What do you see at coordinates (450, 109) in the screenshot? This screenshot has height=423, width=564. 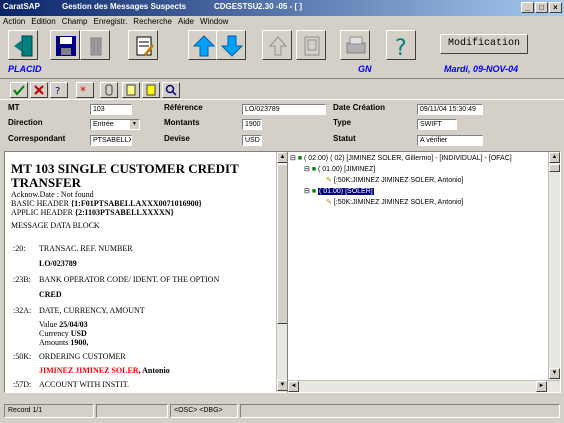 I see `date-creation-field: 09/11/04 15:30:49` at bounding box center [450, 109].